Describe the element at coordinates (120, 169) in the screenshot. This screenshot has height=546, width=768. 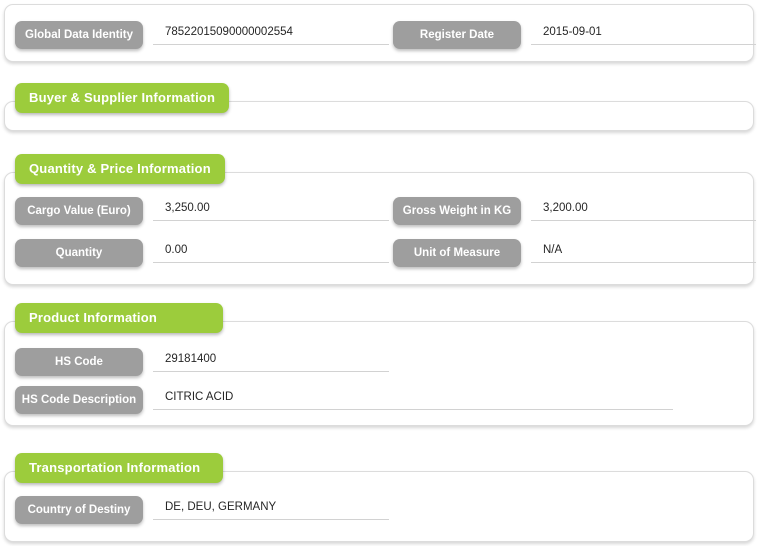
I see `section-title-quantity-price: Quantity & Price Information` at that location.